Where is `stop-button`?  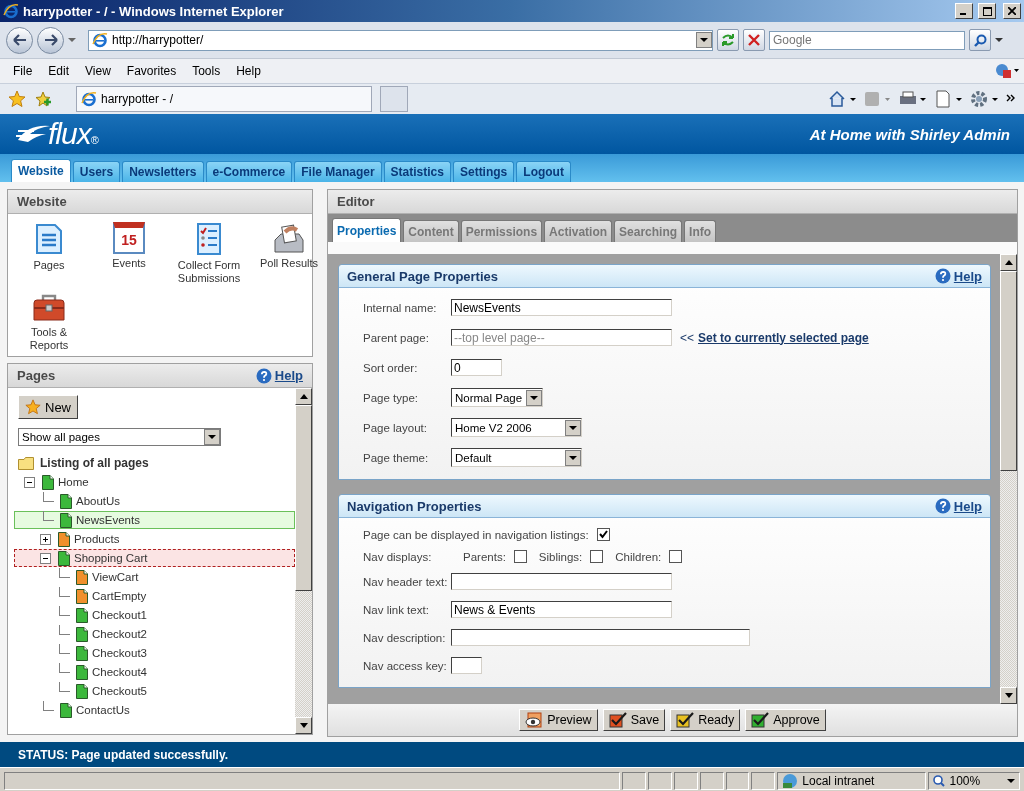
stop-button is located at coordinates (754, 40).